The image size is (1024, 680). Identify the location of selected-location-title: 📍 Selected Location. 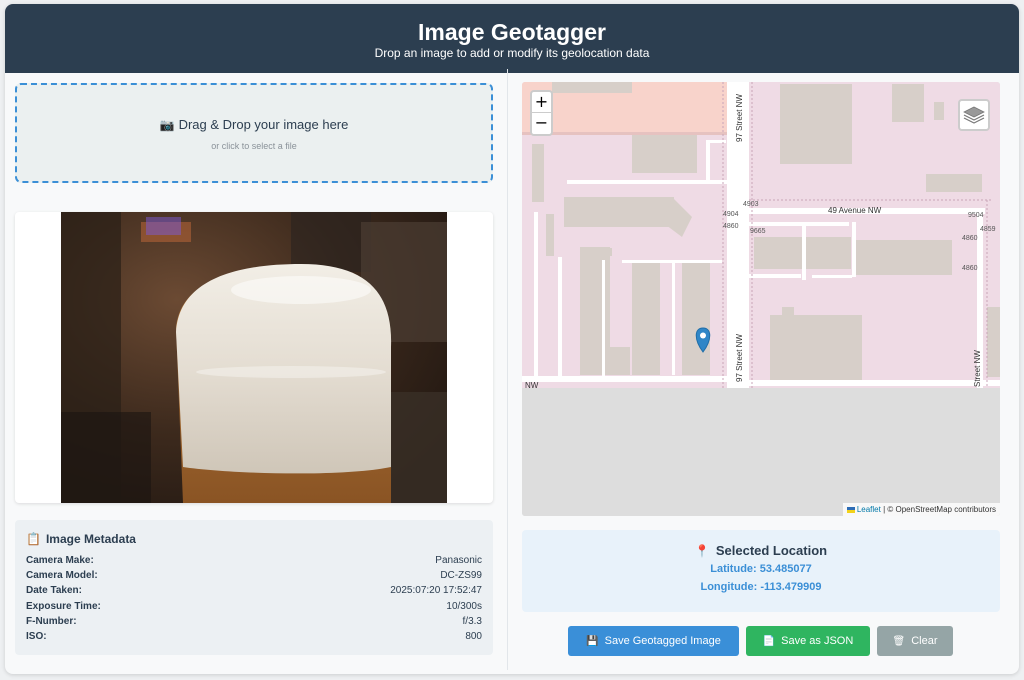
(761, 550).